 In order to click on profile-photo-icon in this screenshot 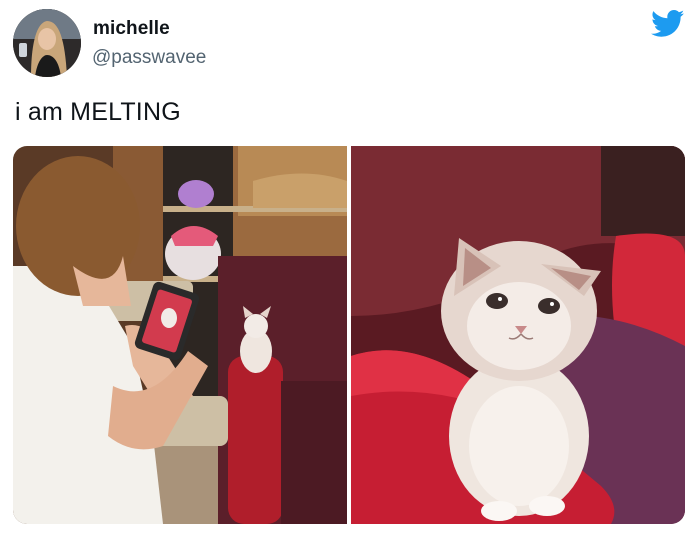, I will do `click(47, 43)`.